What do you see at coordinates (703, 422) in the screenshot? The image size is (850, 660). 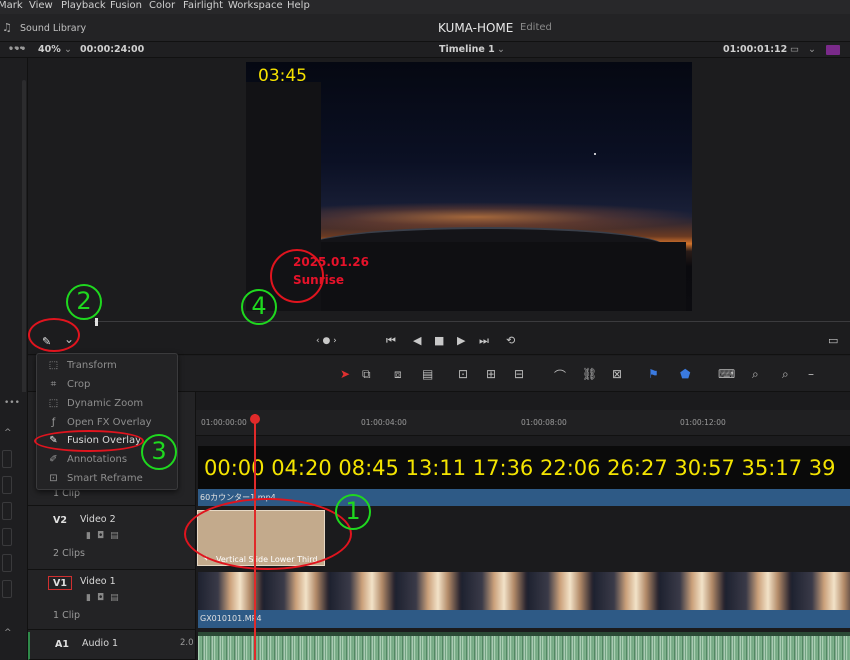 I see `ruler-tick: 01:00:12:00` at bounding box center [703, 422].